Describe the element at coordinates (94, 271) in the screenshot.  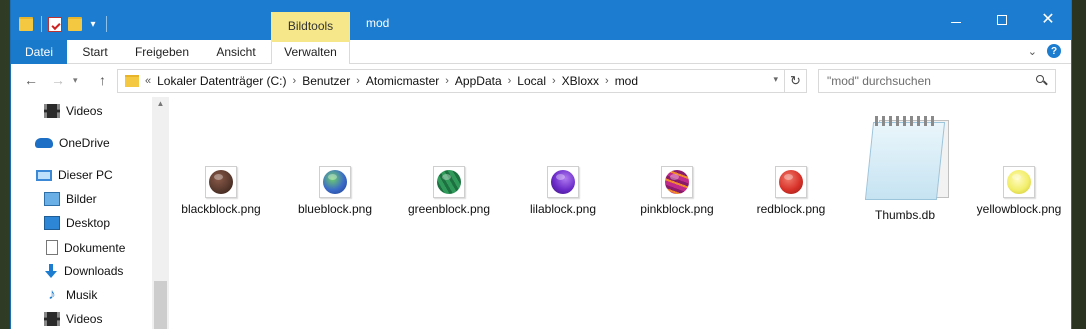
I see `sidebar-item-label: Downloads` at that location.